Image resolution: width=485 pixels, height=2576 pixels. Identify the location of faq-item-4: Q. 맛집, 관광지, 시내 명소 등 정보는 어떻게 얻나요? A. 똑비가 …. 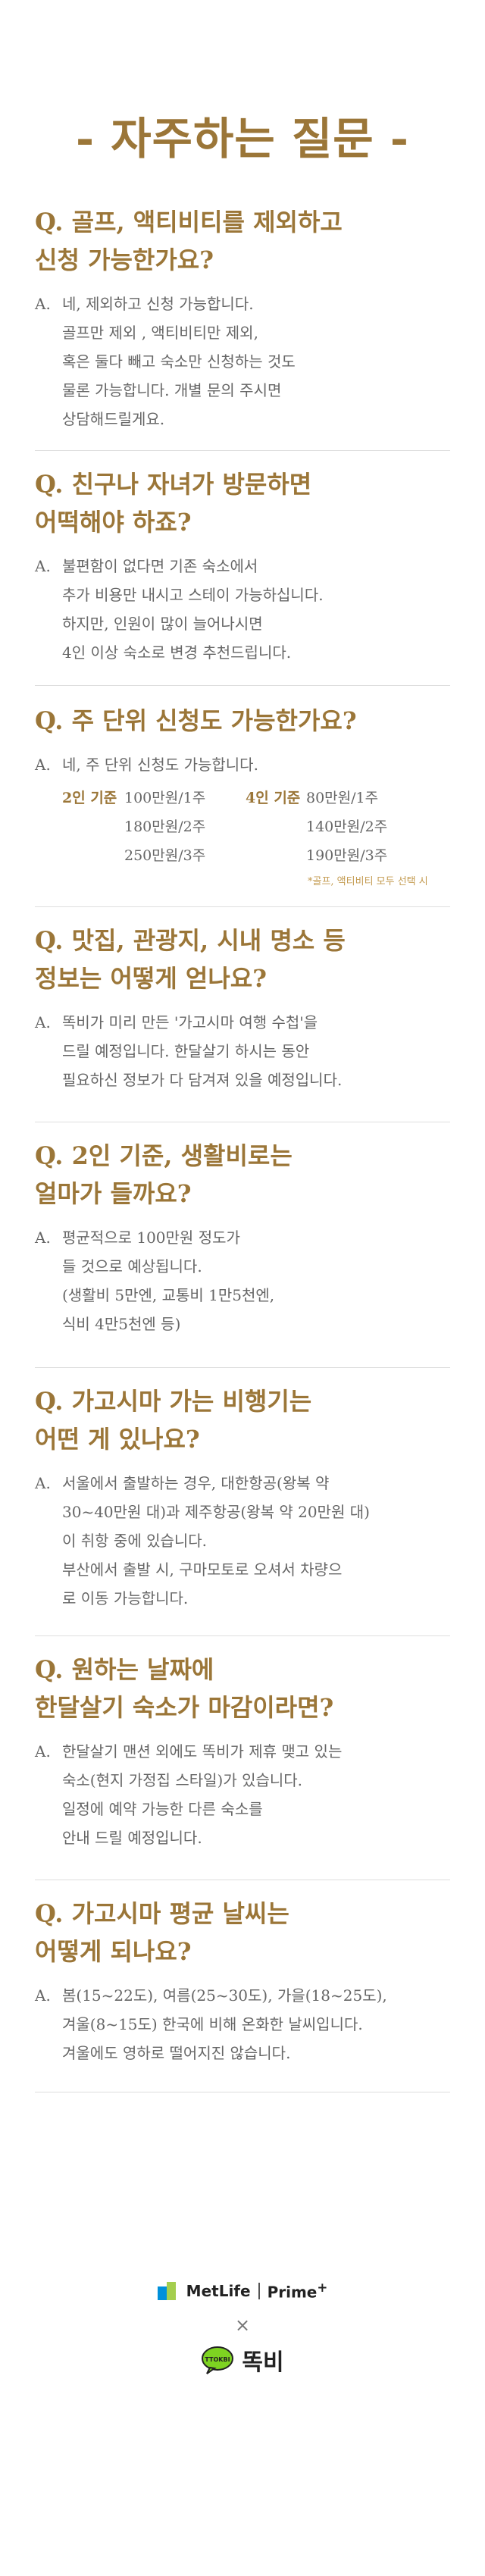
(242, 1008).